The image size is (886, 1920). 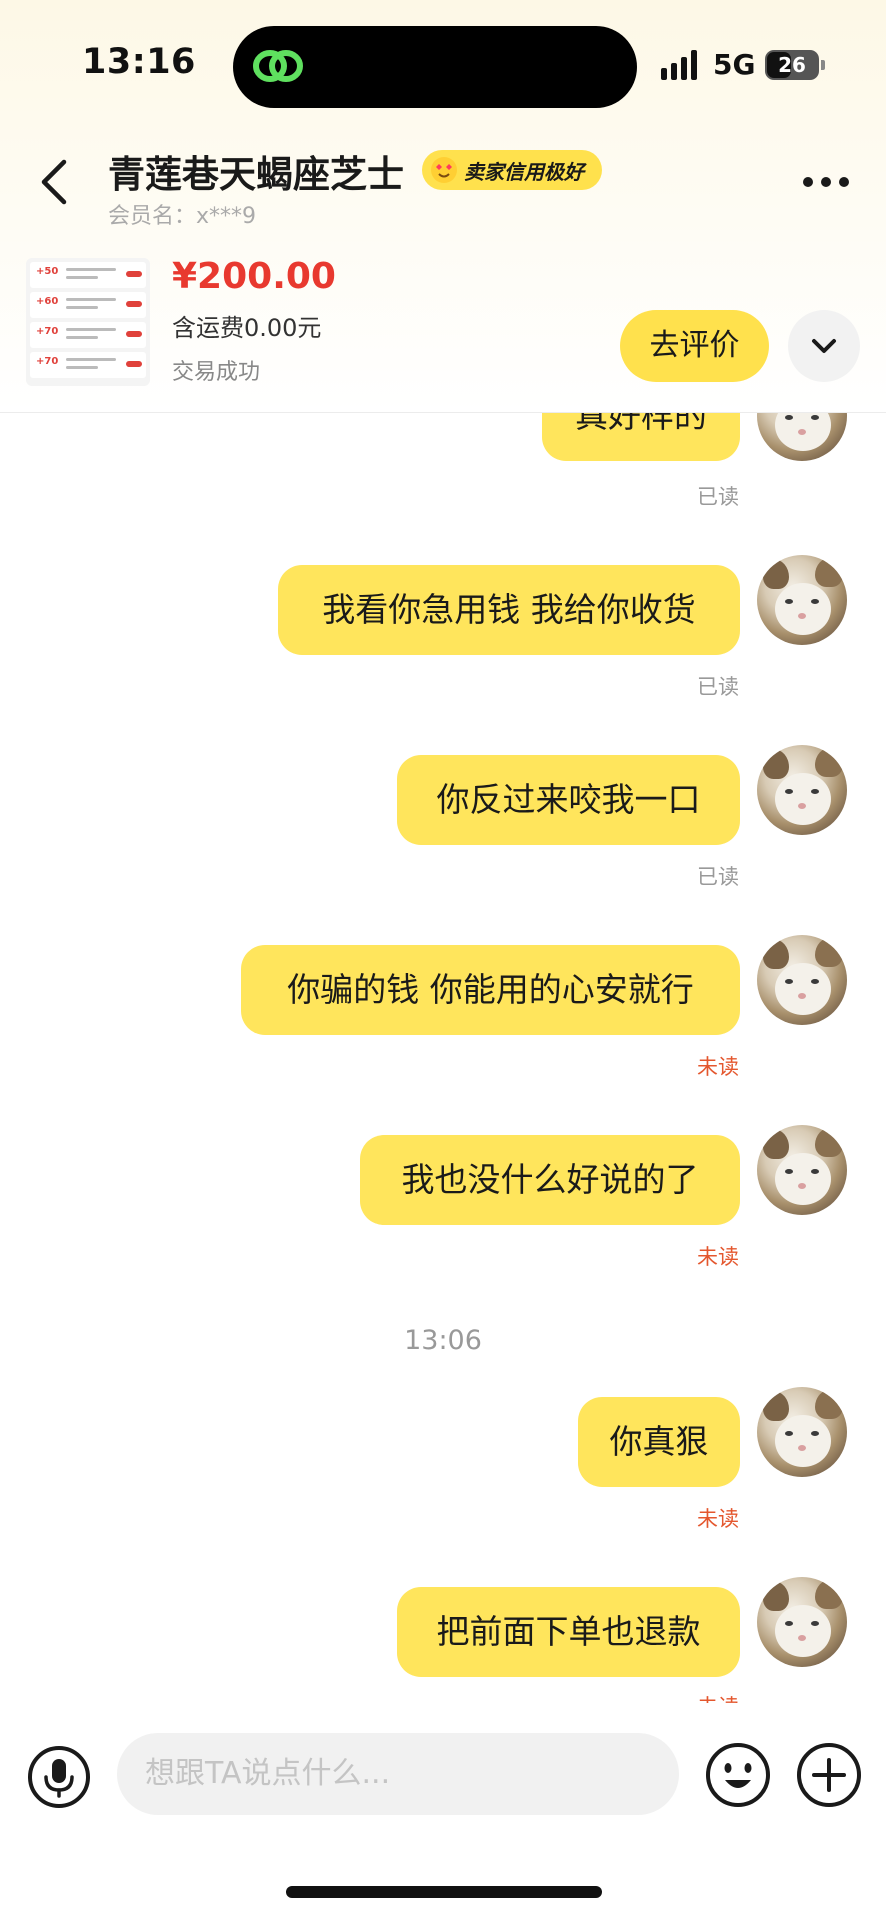 I want to click on status-time: 13:16, so click(x=139, y=62).